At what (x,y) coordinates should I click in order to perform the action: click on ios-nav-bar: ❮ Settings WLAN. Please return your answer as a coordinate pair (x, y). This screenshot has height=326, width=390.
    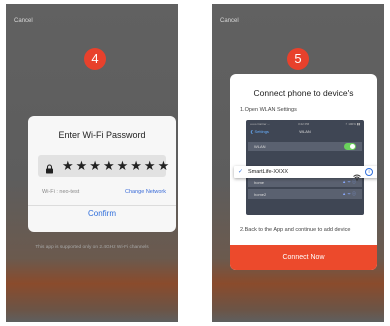
    Looking at the image, I should click on (305, 133).